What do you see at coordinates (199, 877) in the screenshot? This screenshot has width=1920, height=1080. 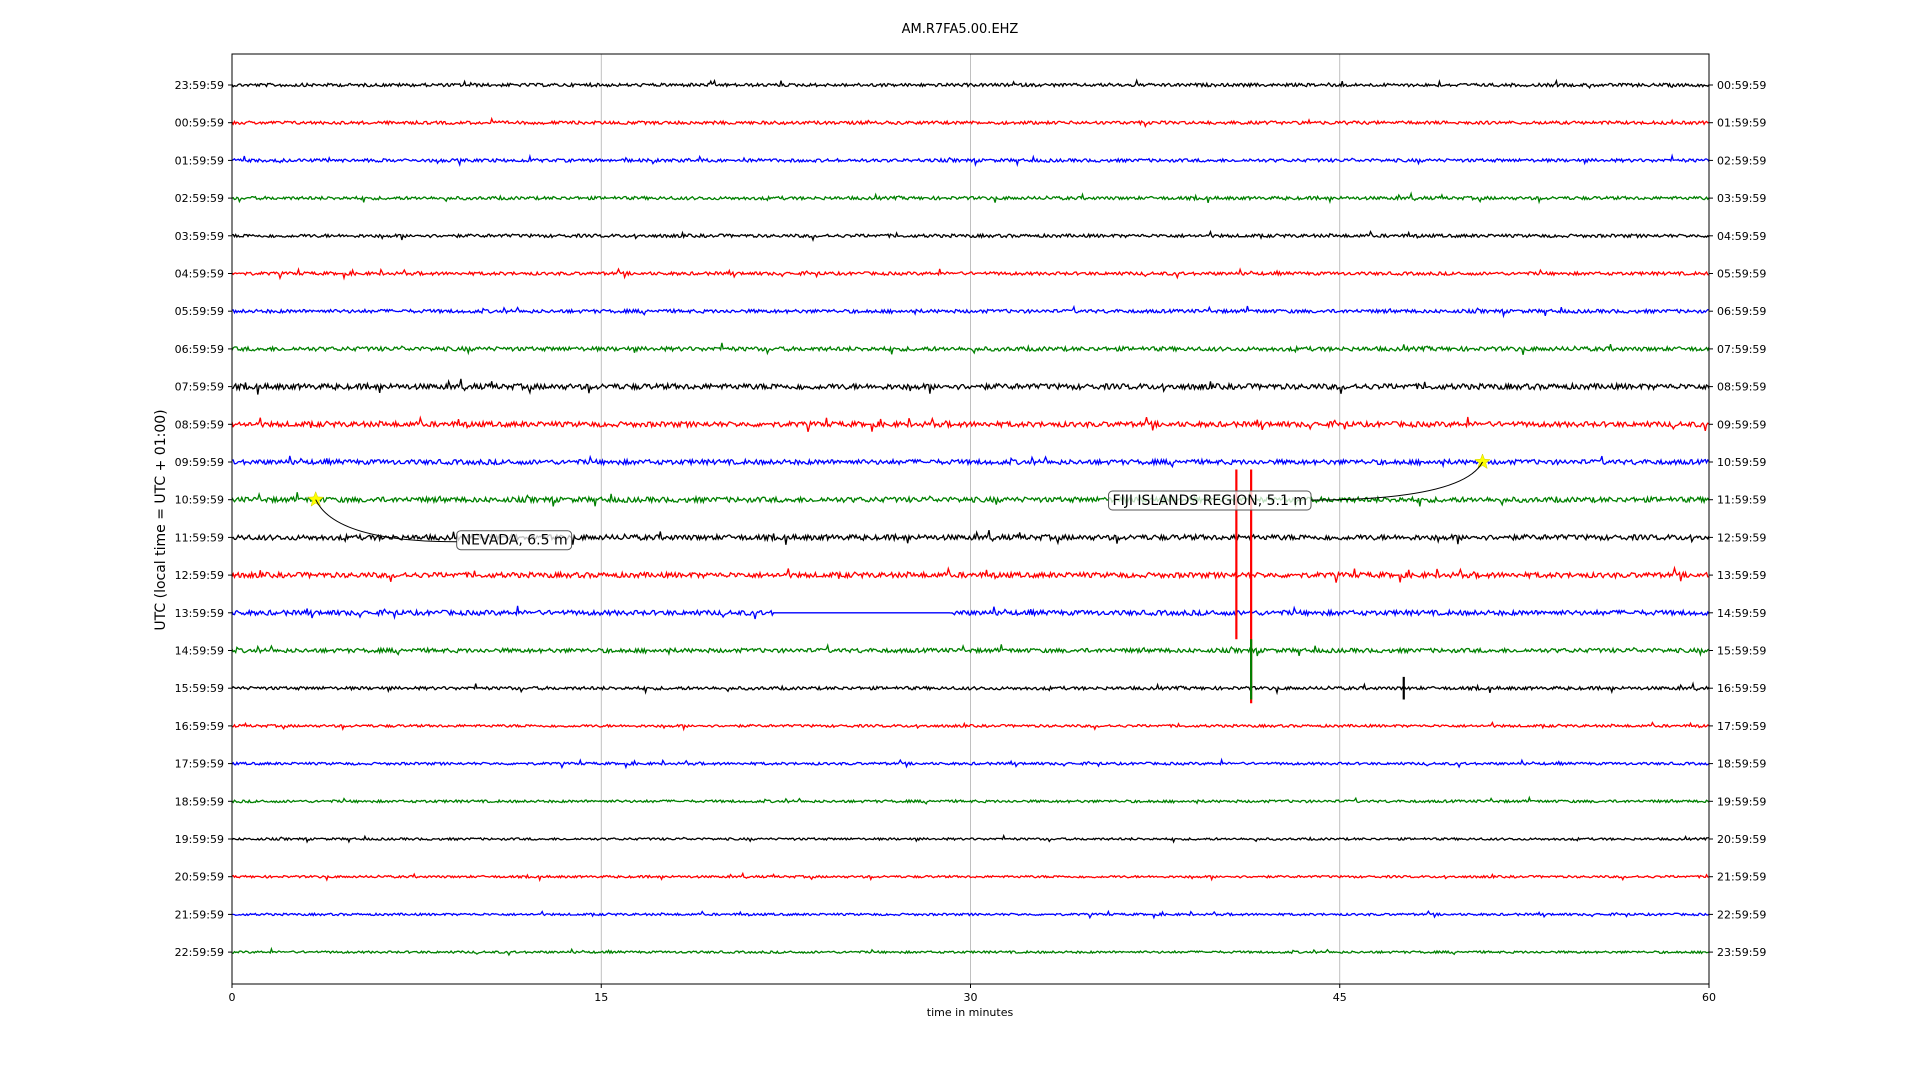 I see `row-label-left: 20:59:59` at bounding box center [199, 877].